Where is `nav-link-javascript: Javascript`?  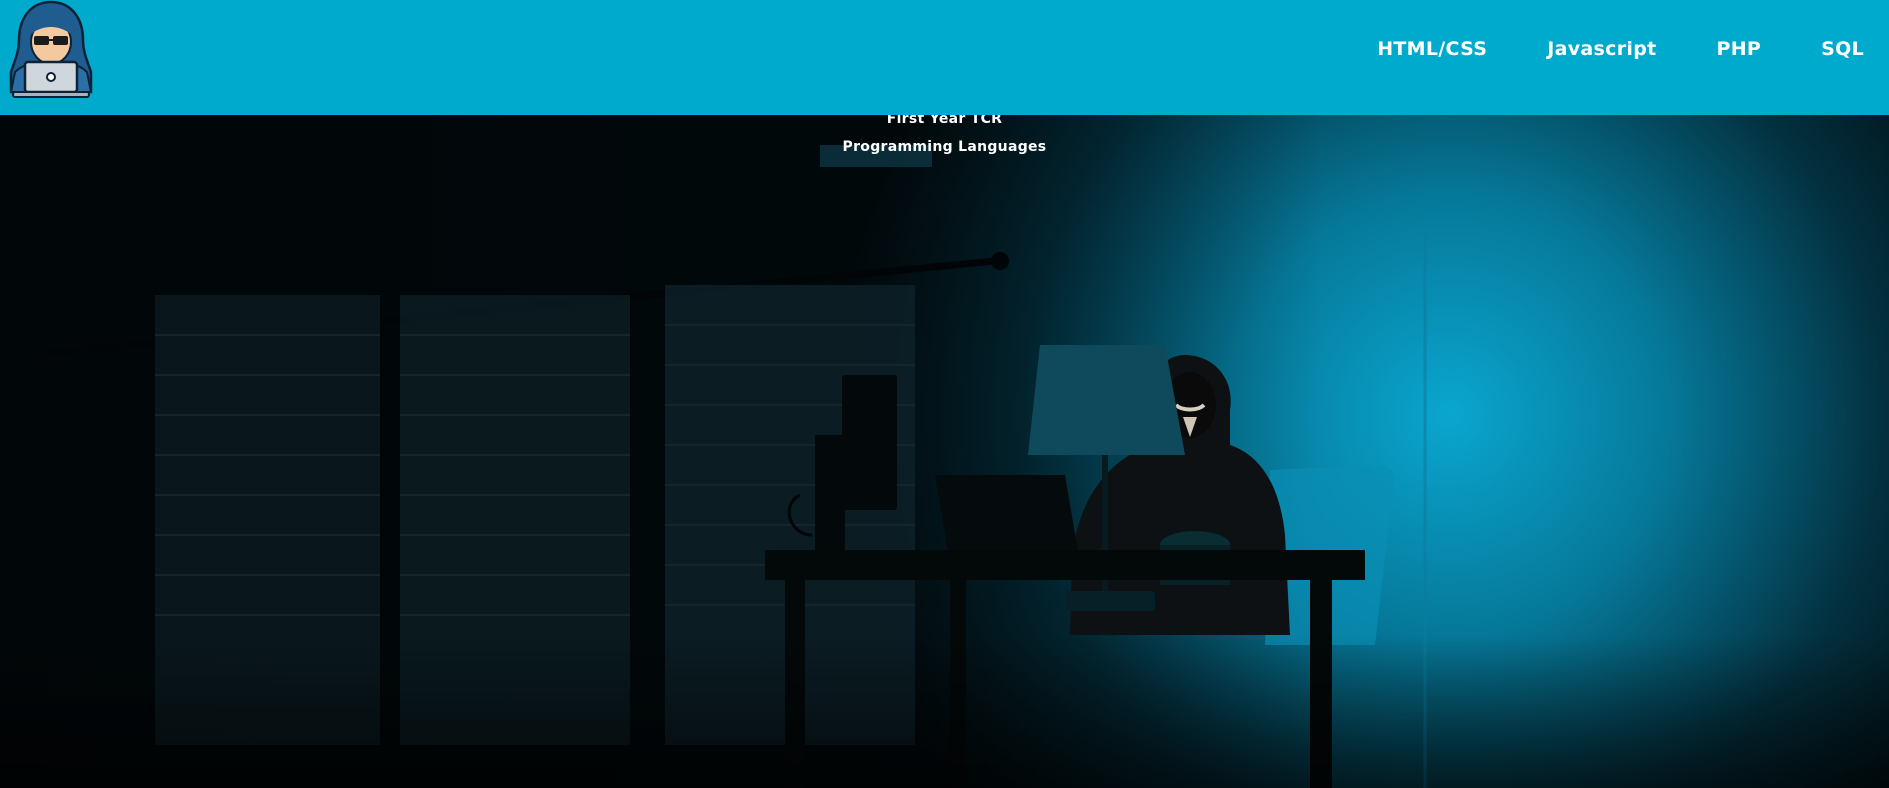
nav-link-javascript: Javascript is located at coordinates (1601, 49).